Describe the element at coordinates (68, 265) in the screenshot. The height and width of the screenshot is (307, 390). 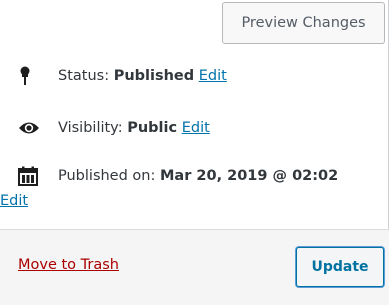
I see `move-to-trash-link: Move to Trash` at that location.